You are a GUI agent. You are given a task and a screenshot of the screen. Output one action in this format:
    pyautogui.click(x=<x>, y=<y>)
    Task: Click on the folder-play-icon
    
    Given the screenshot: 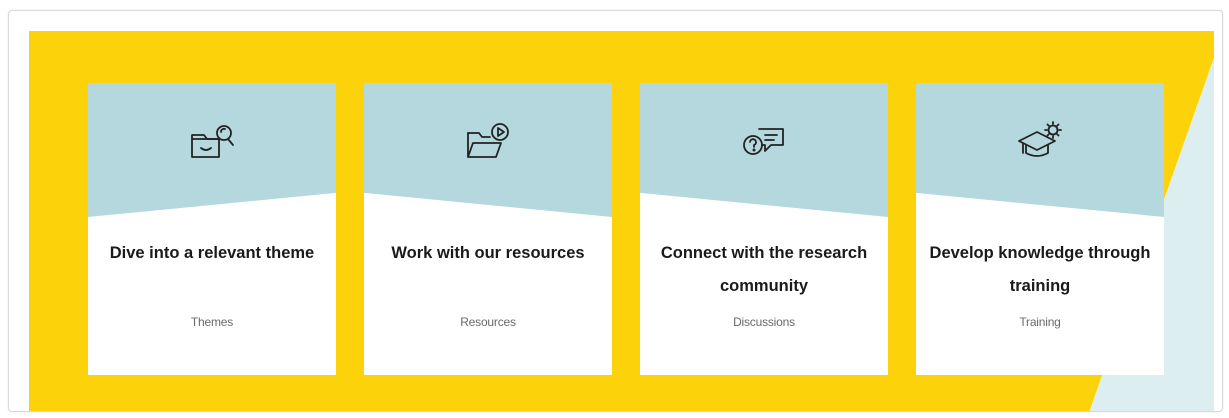 What is the action you would take?
    pyautogui.click(x=488, y=141)
    